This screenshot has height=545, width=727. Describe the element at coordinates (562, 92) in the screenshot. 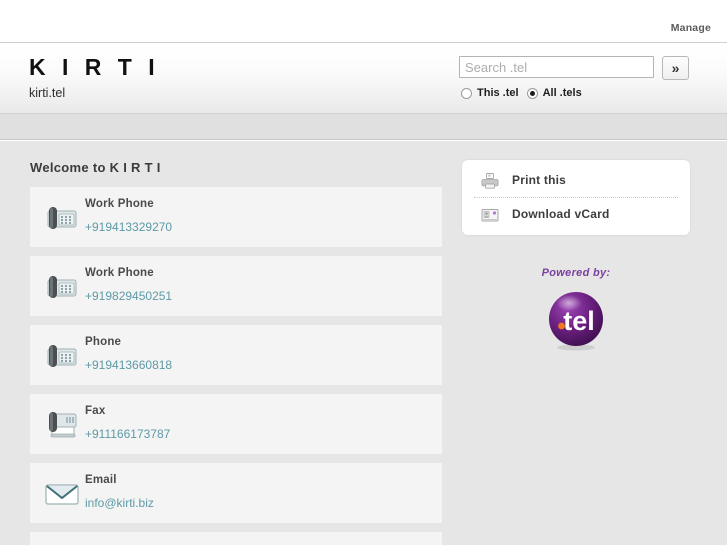

I see `radio-all-tels-label: All .tels` at that location.